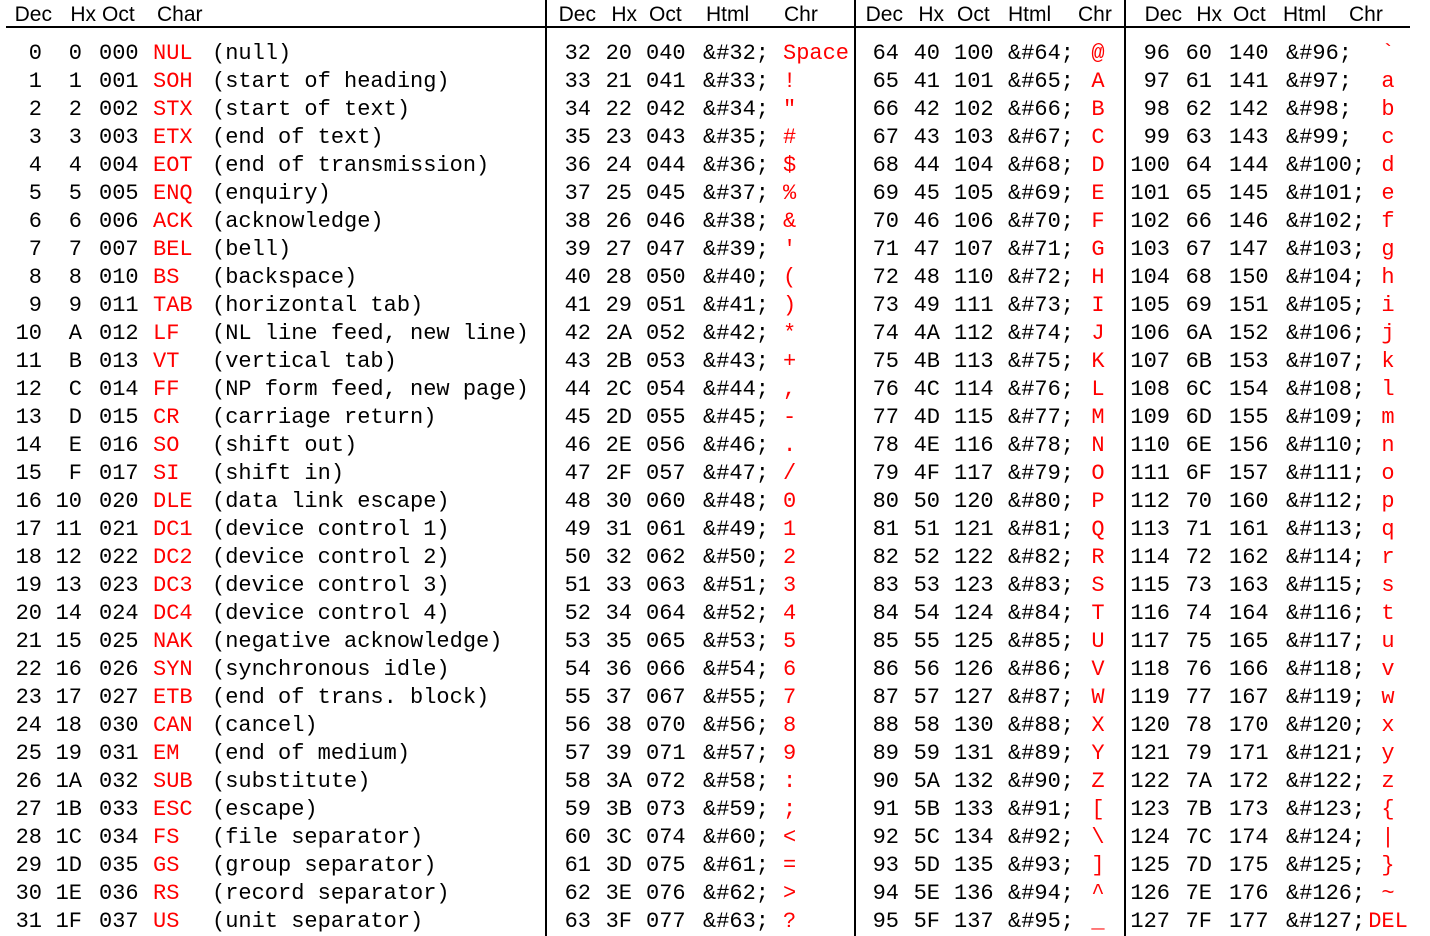  What do you see at coordinates (173, 809) in the screenshot?
I see `ascii-code-cell: ESC` at bounding box center [173, 809].